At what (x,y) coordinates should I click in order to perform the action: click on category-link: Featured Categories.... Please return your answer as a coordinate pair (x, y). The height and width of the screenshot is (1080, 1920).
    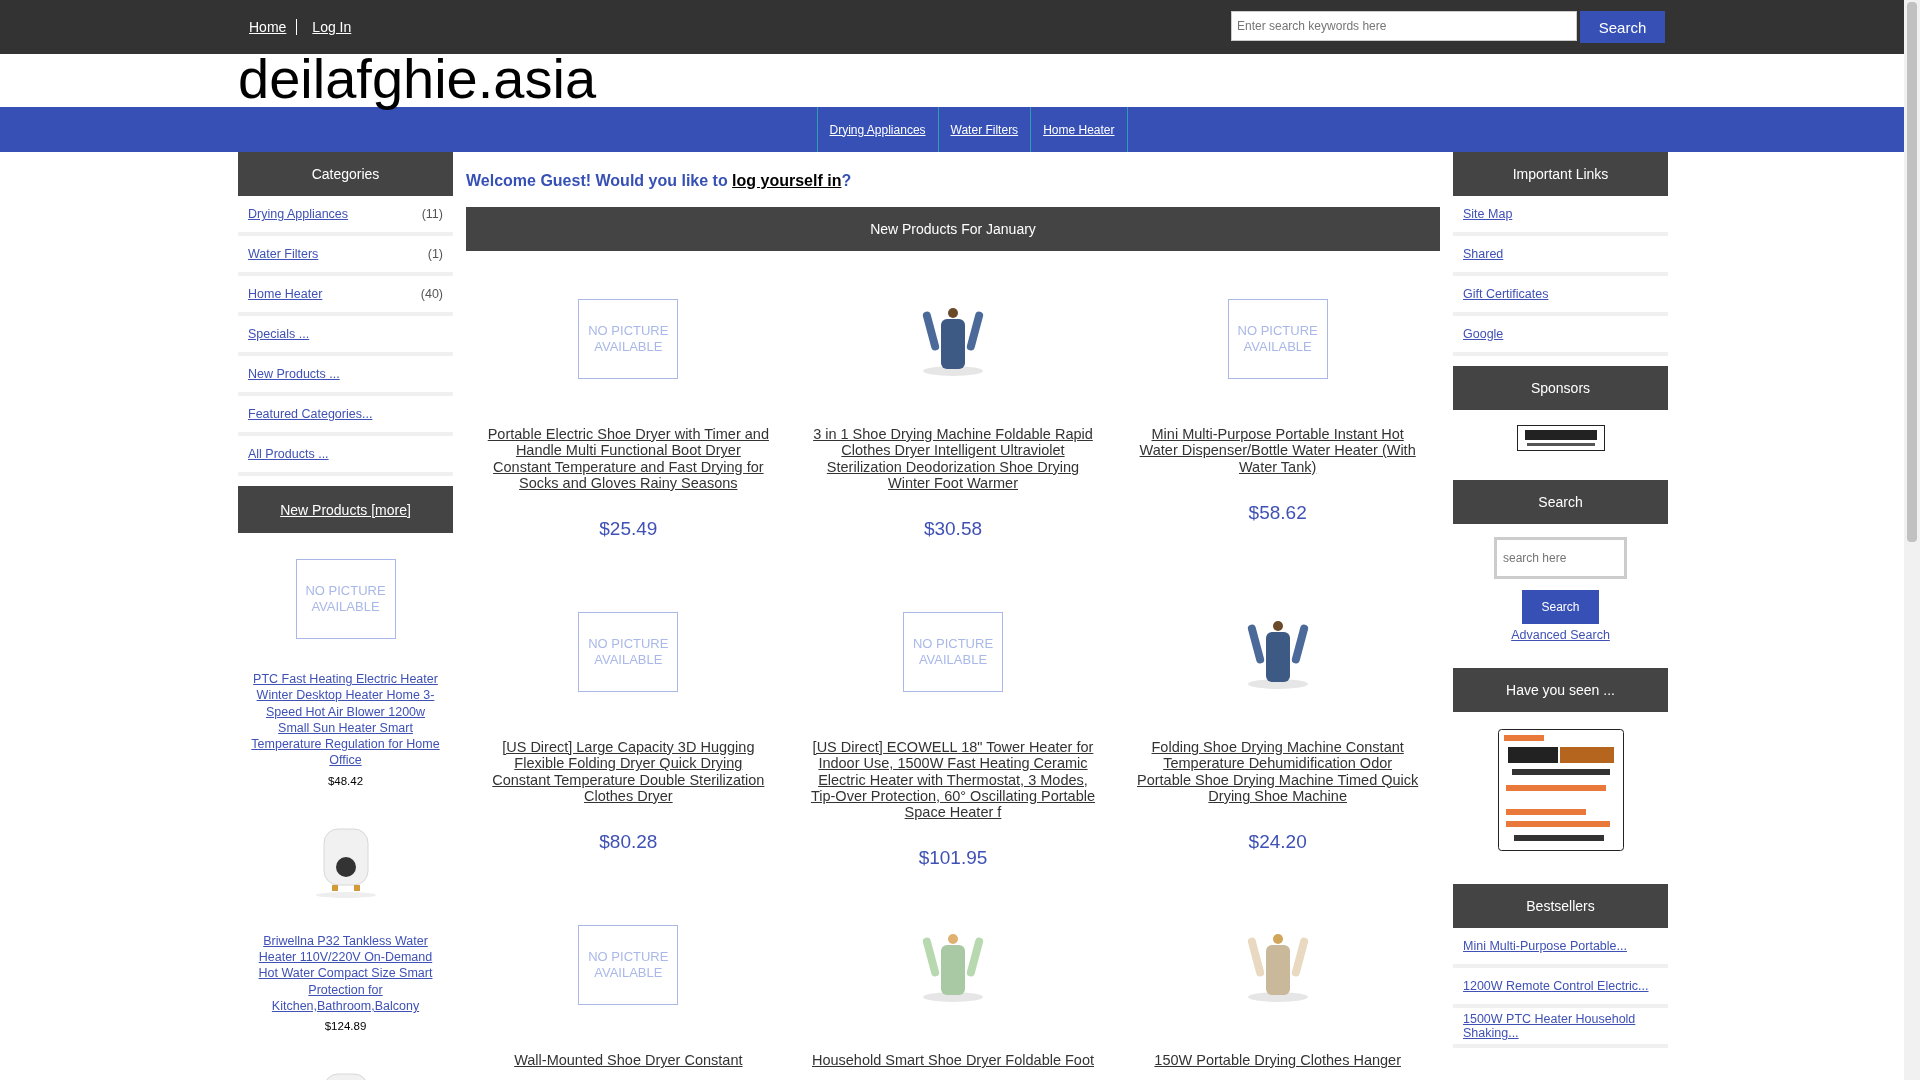
    Looking at the image, I should click on (310, 414).